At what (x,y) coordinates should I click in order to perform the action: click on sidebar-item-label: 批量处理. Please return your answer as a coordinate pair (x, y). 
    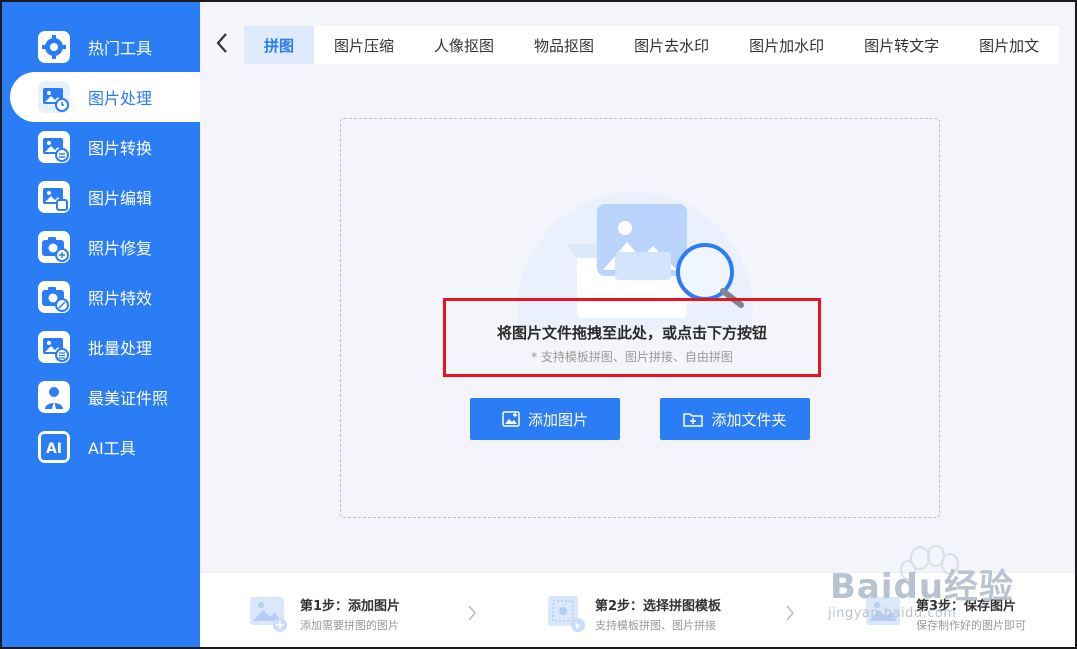
    Looking at the image, I should click on (120, 348).